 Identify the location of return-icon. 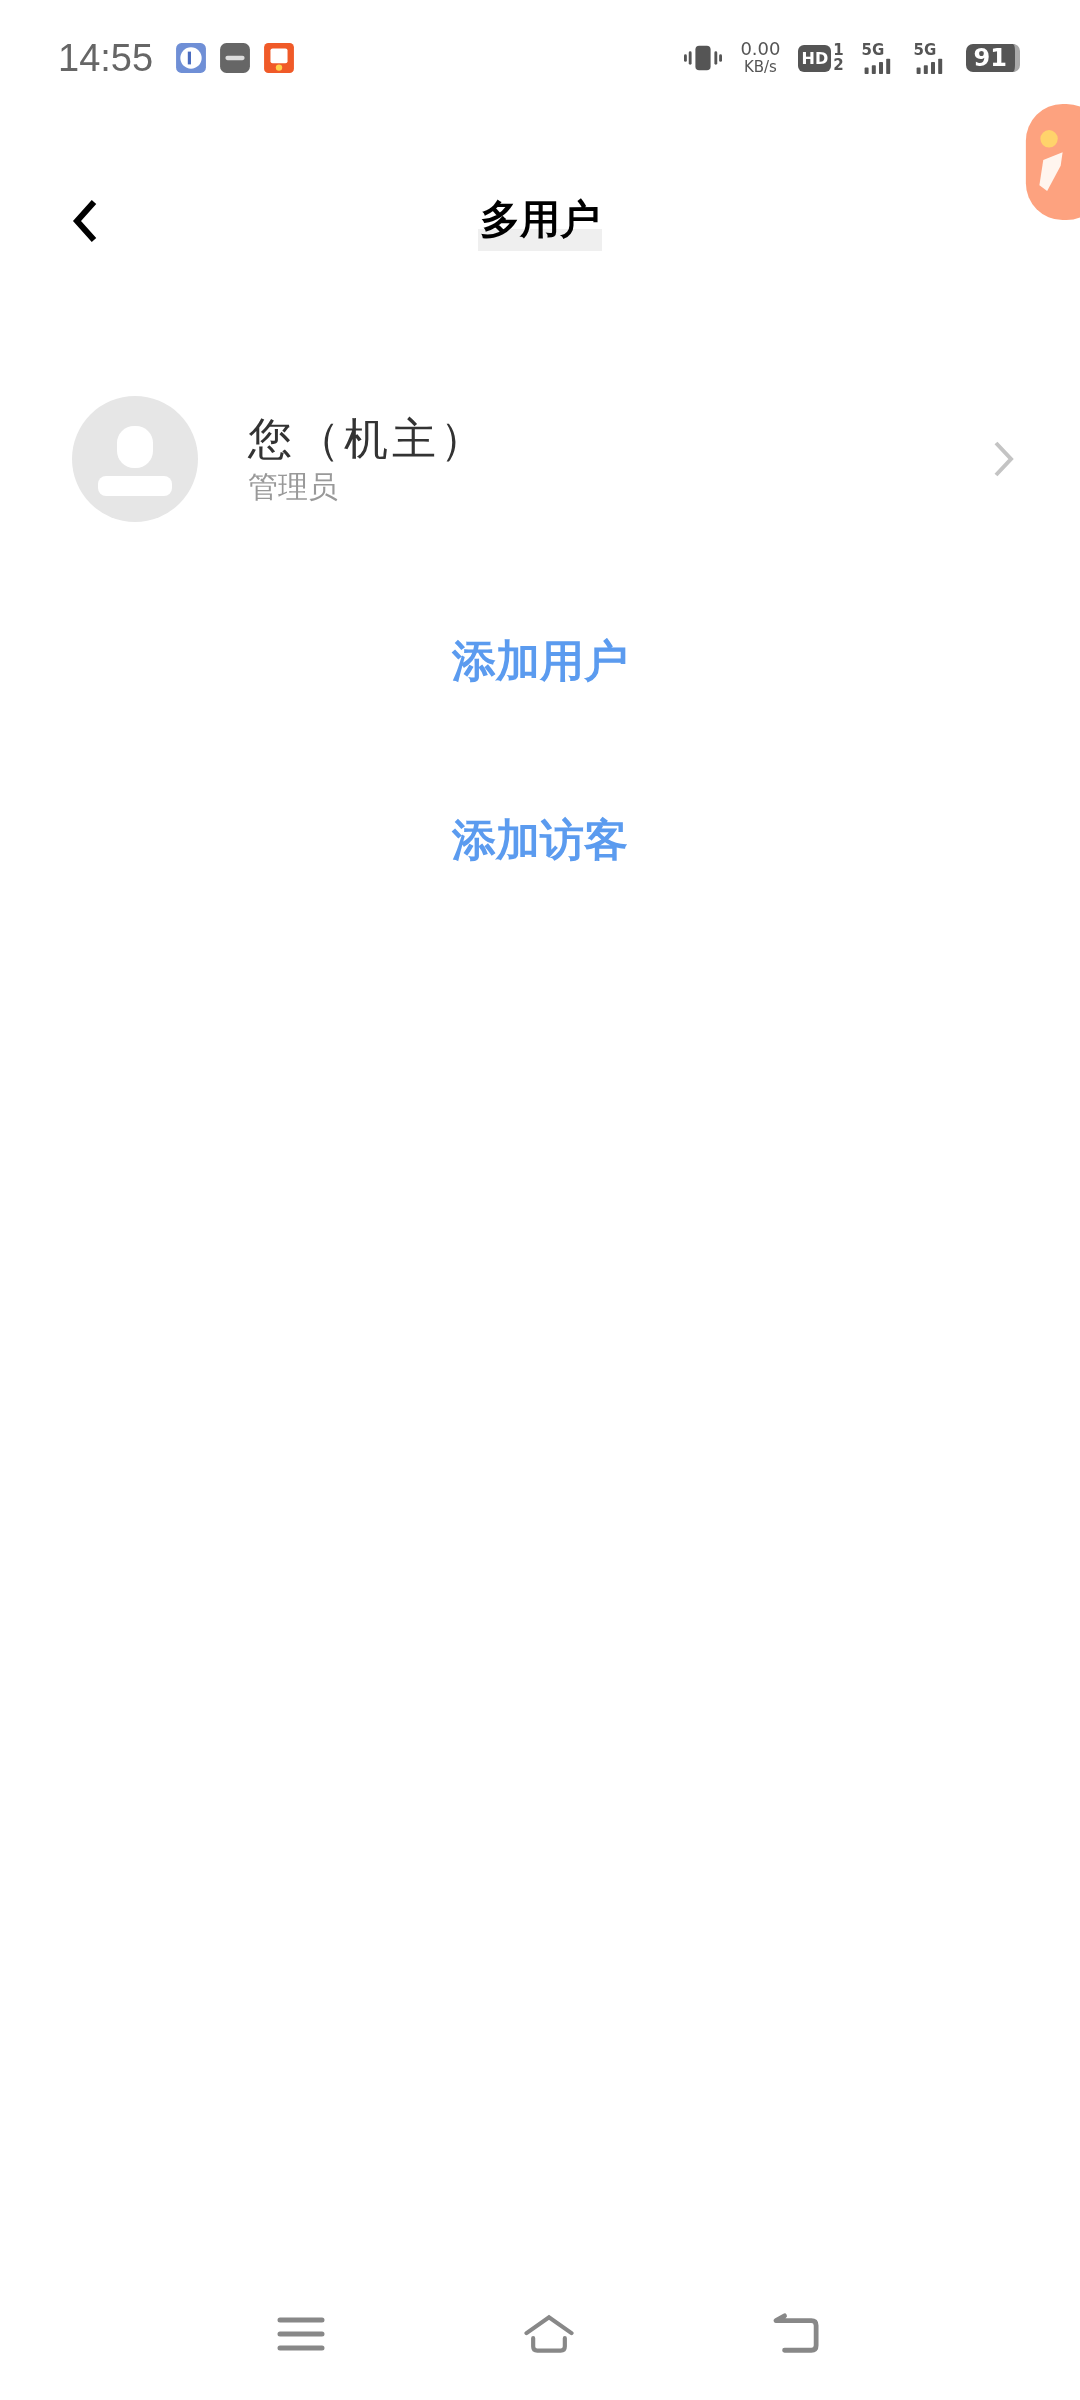
(797, 2334).